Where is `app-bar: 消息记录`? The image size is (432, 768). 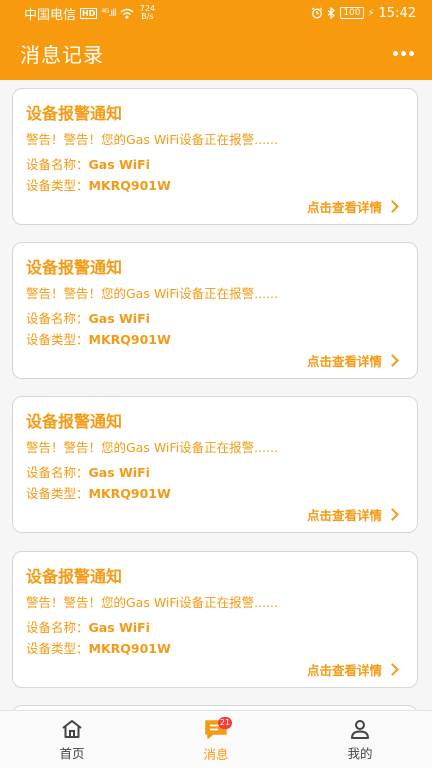 app-bar: 消息记录 is located at coordinates (216, 53).